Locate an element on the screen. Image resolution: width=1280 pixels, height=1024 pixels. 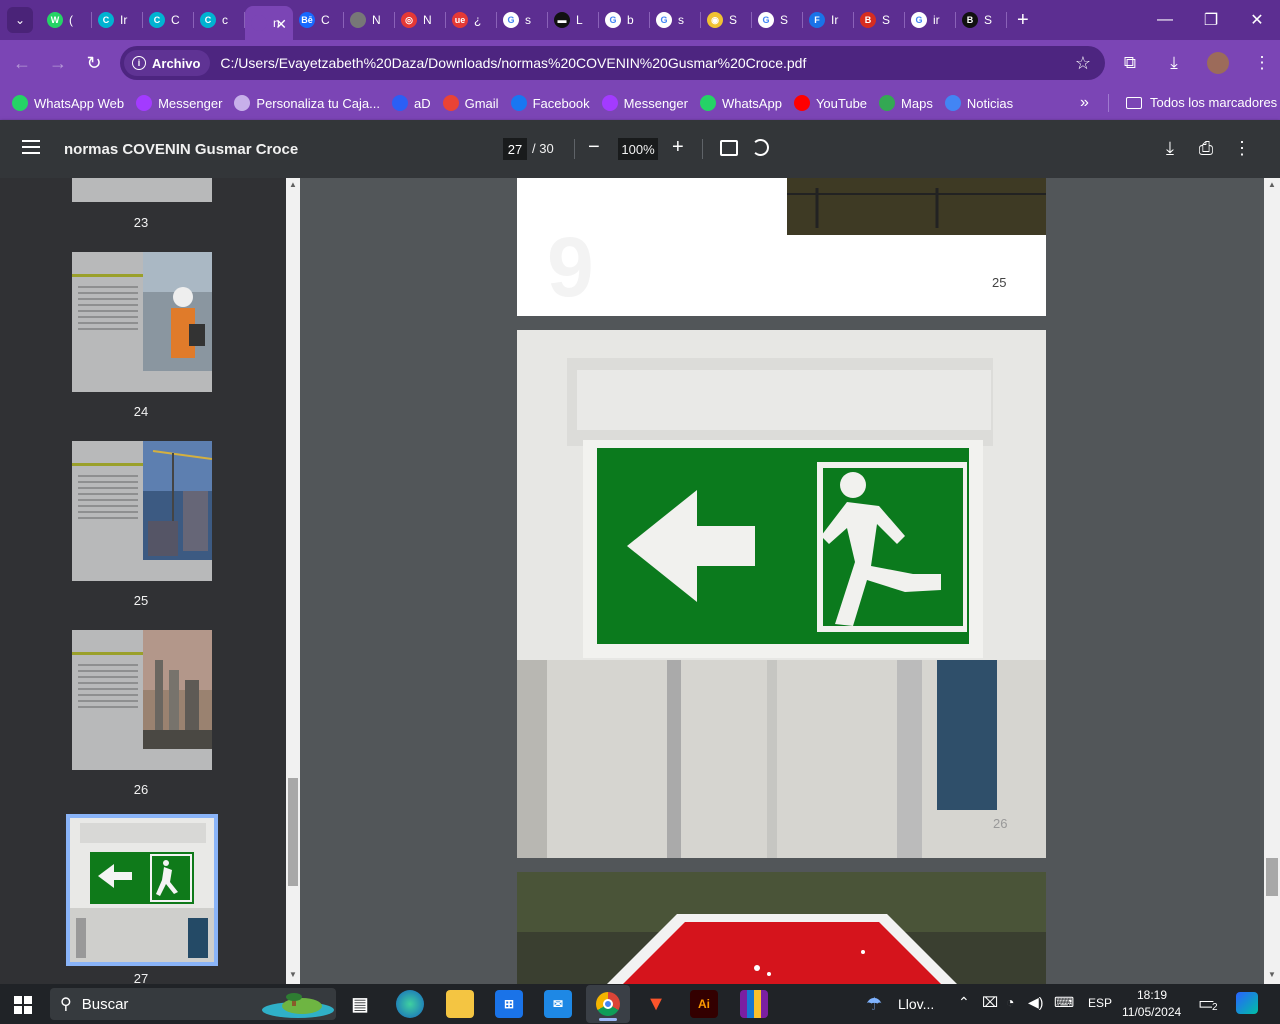
browser-tab: W( is located at coordinates (66, 20).